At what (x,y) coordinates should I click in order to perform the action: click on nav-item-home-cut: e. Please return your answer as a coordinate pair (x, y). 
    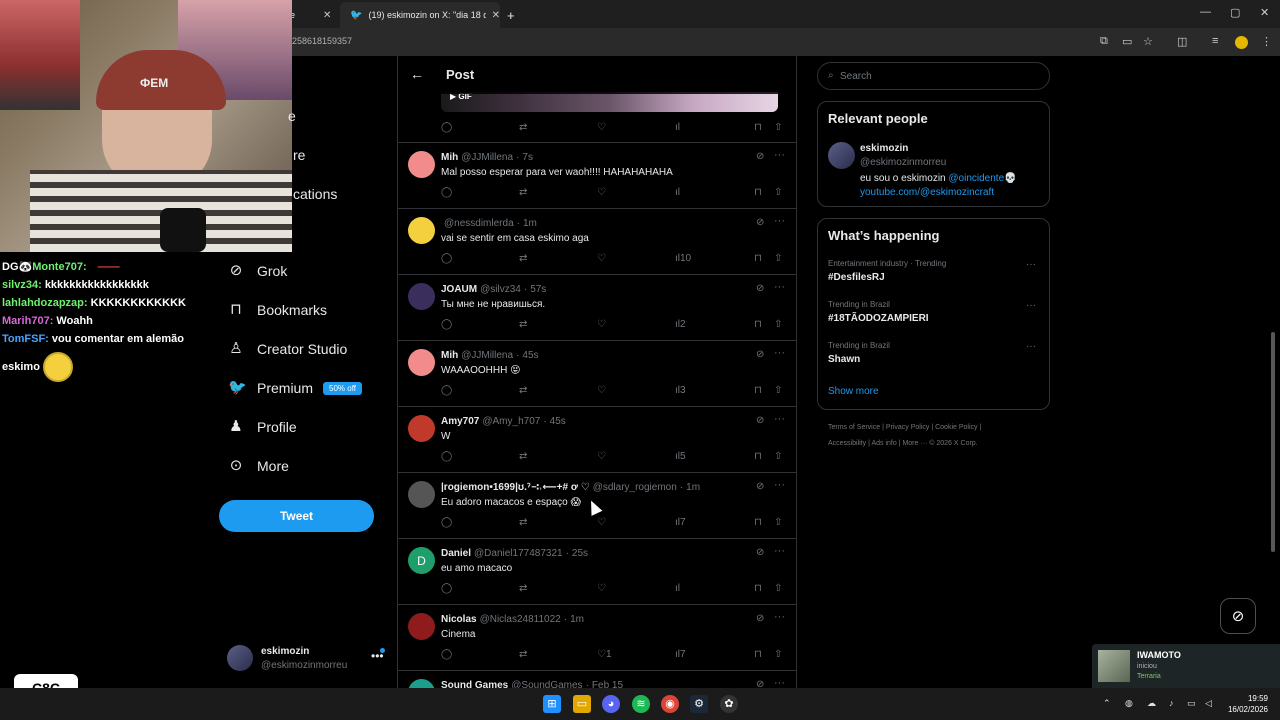
    Looking at the image, I should click on (292, 116).